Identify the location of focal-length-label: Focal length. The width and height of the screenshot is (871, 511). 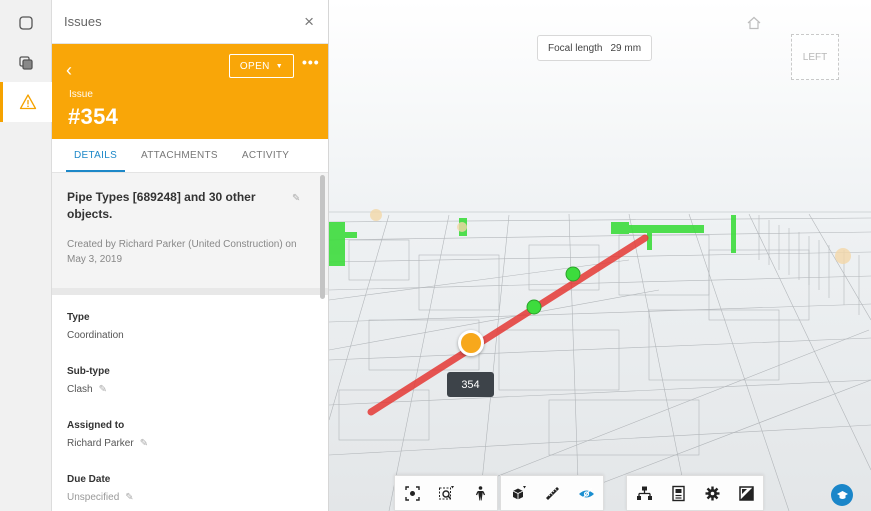
(575, 48).